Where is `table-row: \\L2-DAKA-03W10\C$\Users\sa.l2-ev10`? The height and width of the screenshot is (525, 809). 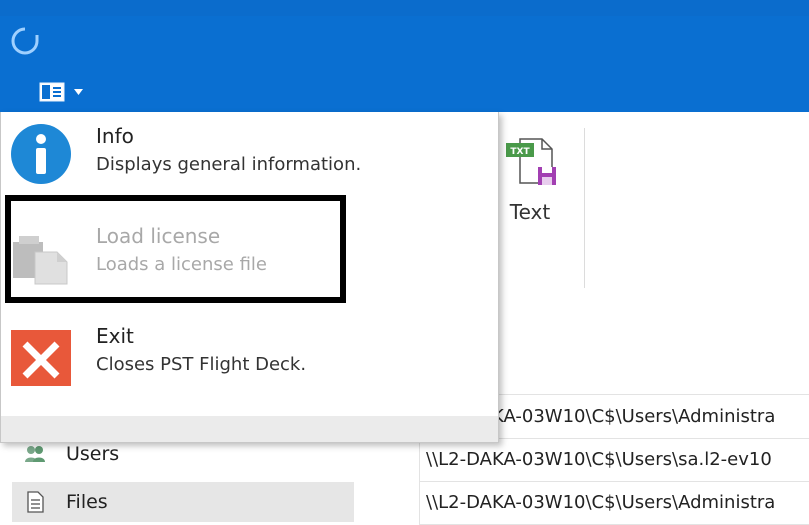 table-row: \\L2-DAKA-03W10\C$\Users\sa.l2-ev10 is located at coordinates (614, 460).